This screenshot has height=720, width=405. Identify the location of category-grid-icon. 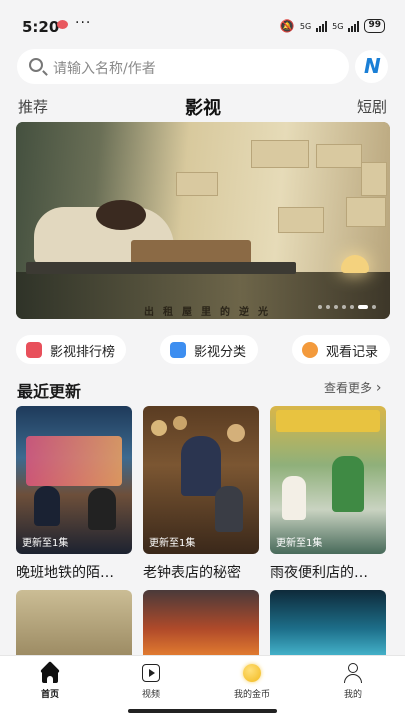
(178, 350).